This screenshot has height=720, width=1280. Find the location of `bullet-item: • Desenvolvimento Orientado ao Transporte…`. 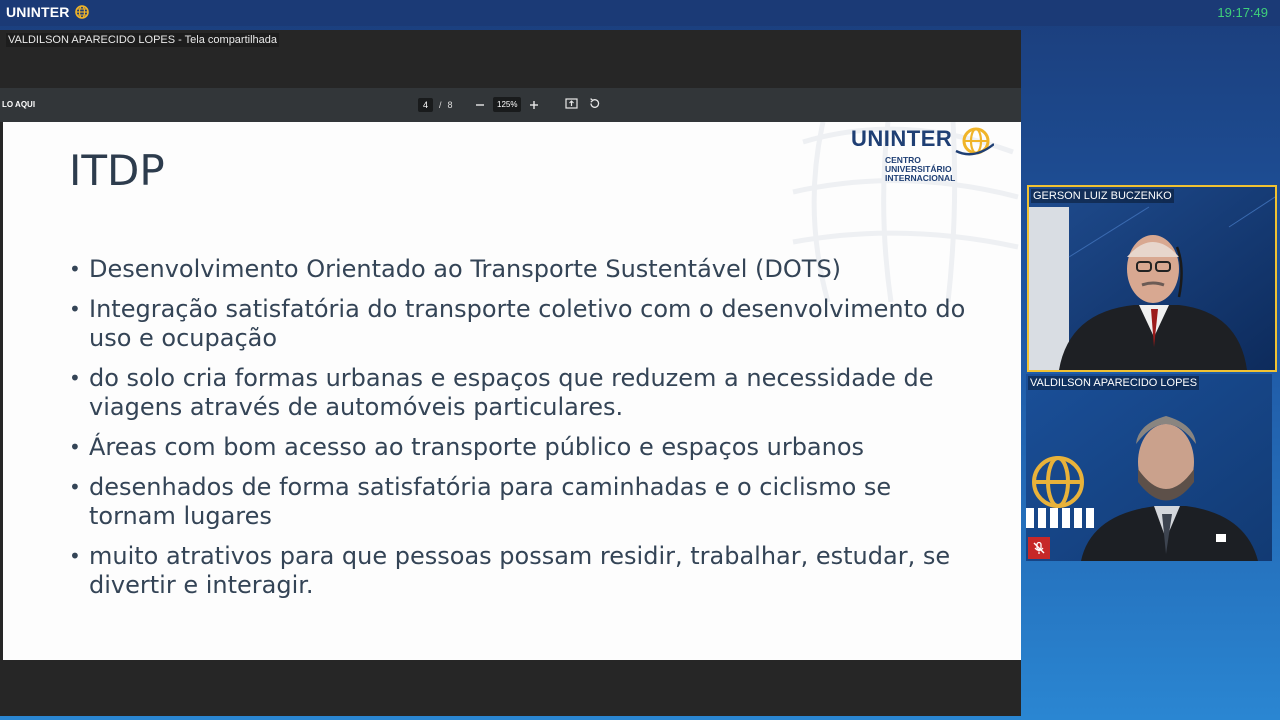

bullet-item: • Desenvolvimento Orientado ao Transporte… is located at coordinates (519, 269).